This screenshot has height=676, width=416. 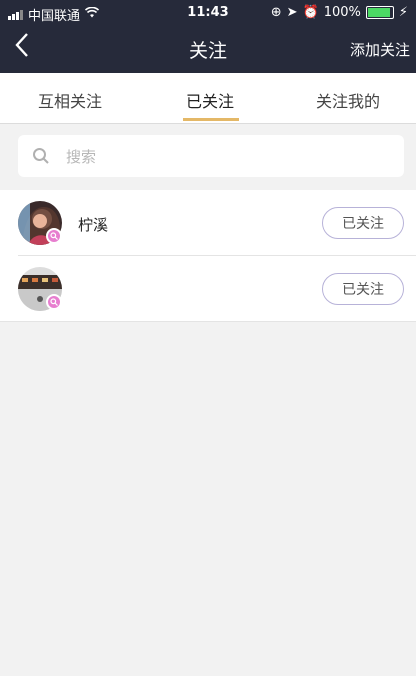 What do you see at coordinates (208, 13) in the screenshot?
I see `status-bar: 中国联通 11:43 ⊕ ➤ ⏰ 100% ⚡` at bounding box center [208, 13].